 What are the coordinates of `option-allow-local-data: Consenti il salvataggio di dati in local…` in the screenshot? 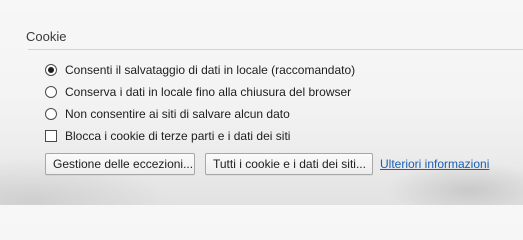 It's located at (200, 70).